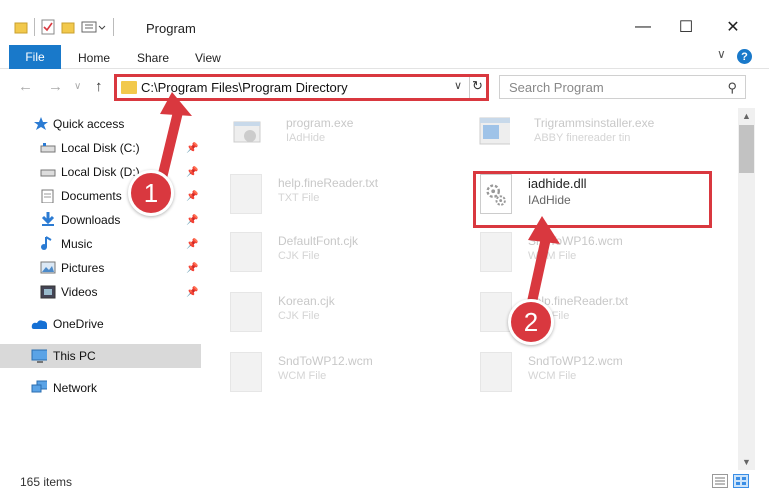 Image resolution: width=769 pixels, height=502 pixels. I want to click on properties-icon, so click(48, 27).